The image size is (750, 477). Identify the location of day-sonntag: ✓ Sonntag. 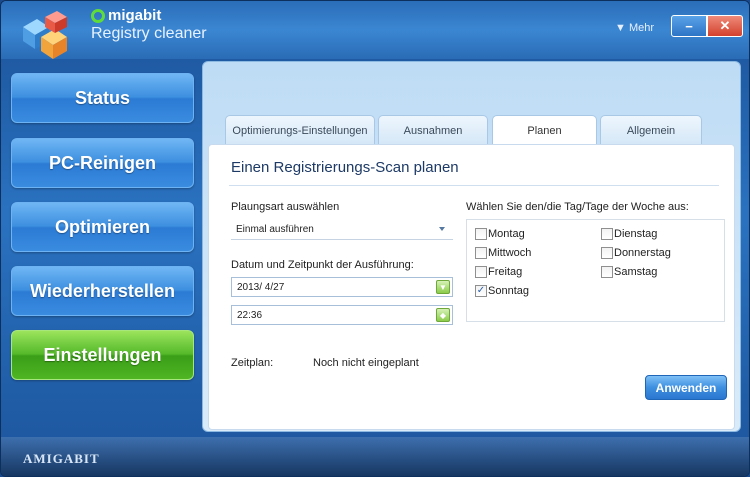
(502, 291).